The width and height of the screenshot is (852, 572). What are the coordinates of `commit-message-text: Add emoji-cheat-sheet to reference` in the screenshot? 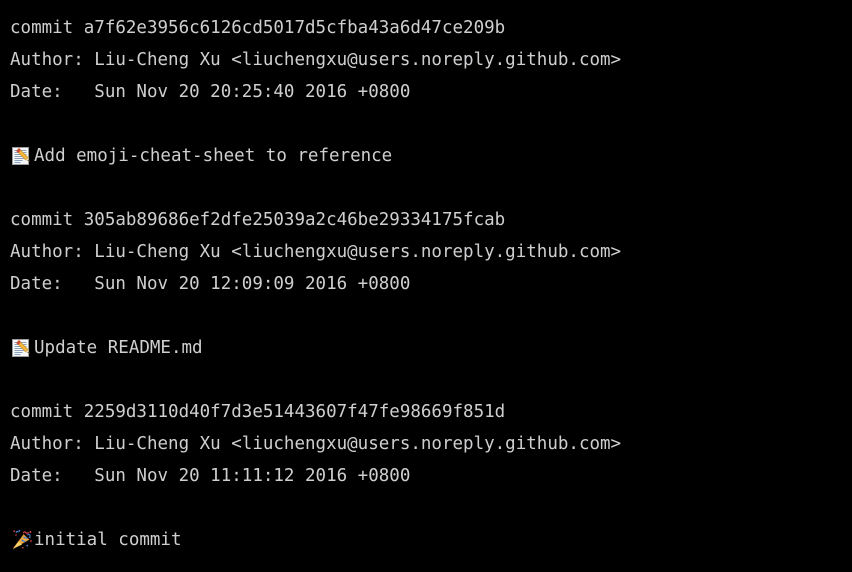 It's located at (213, 156).